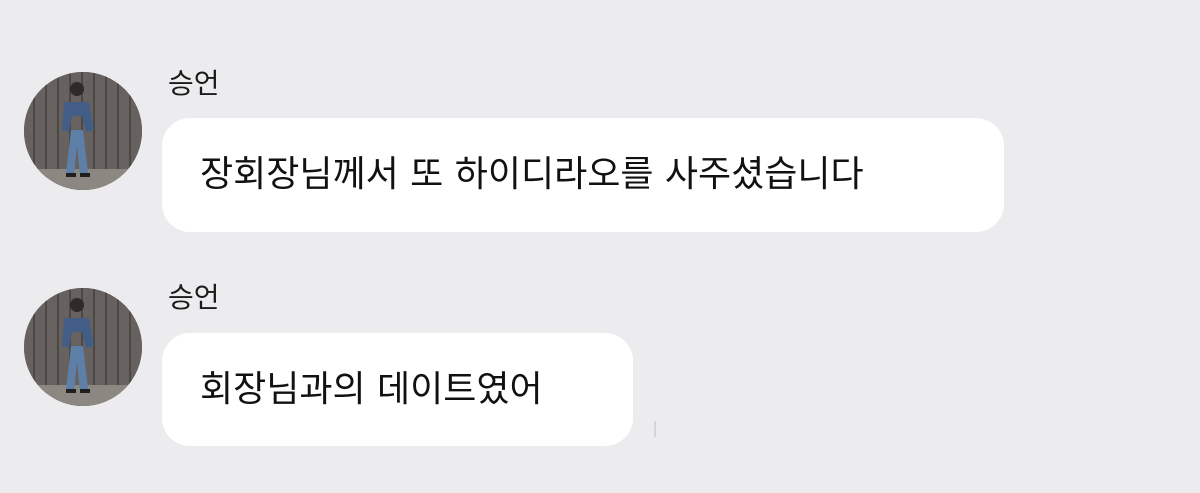 The height and width of the screenshot is (493, 1200). I want to click on message-text: 장회장님께서 또 하이디라오를 사주셨습니다, so click(532, 174).